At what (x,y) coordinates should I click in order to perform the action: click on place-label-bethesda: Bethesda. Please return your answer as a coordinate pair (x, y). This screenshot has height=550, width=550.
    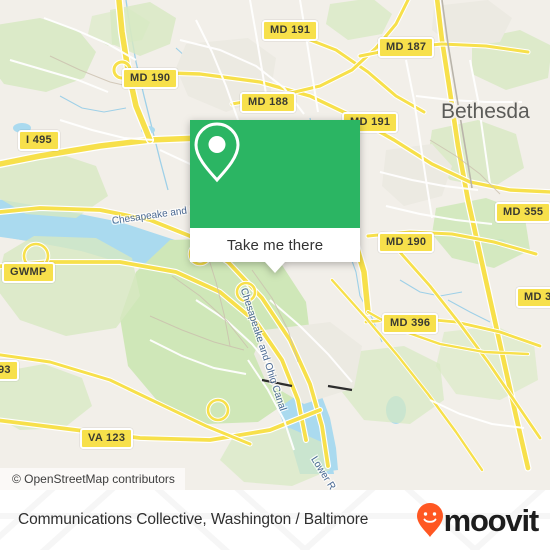
    Looking at the image, I should click on (485, 111).